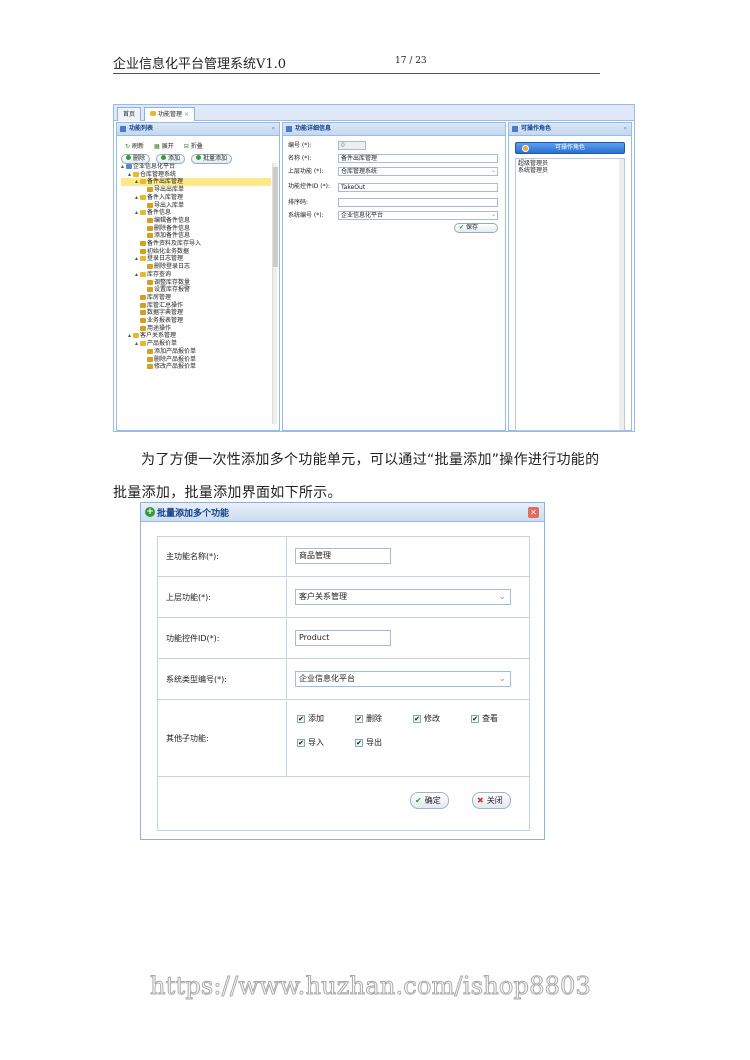 Image resolution: width=750 pixels, height=1060 pixels. What do you see at coordinates (432, 718) in the screenshot?
I see `checkbox-modify-label: 修改` at bounding box center [432, 718].